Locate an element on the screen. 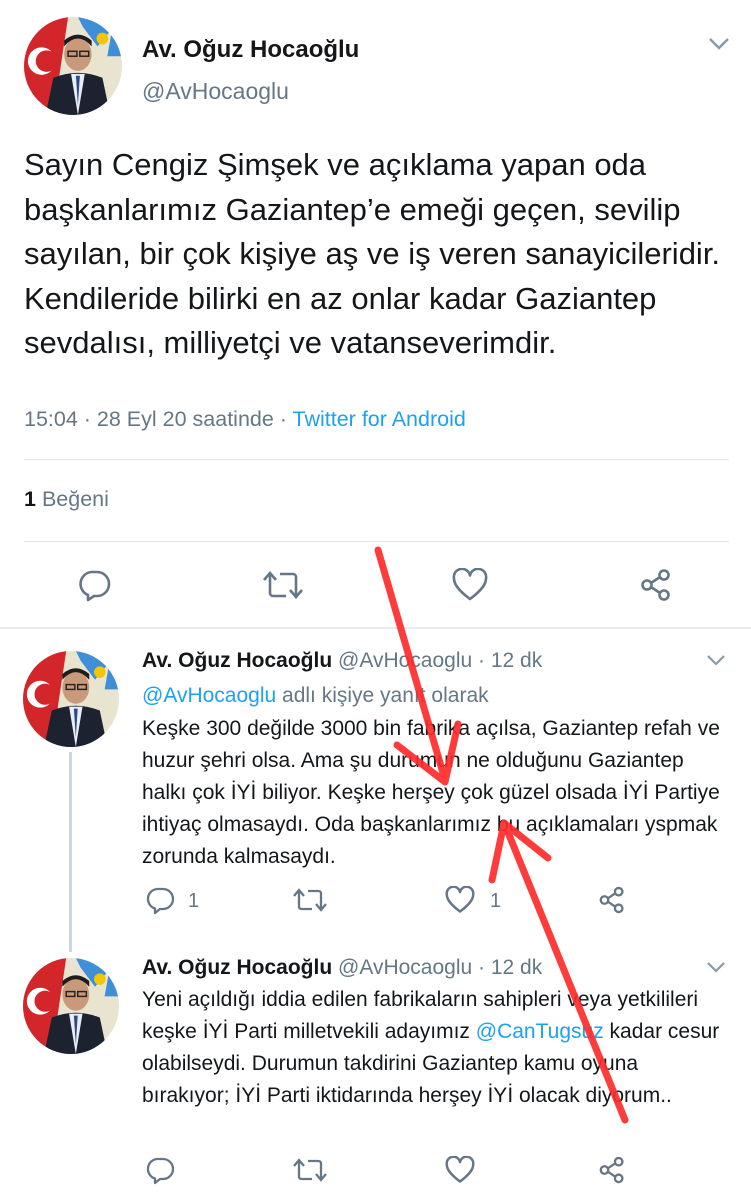 The image size is (751, 1200). replying-to: @AvHocaoglu adlı kişiye yanıt olarak is located at coordinates (315, 696).